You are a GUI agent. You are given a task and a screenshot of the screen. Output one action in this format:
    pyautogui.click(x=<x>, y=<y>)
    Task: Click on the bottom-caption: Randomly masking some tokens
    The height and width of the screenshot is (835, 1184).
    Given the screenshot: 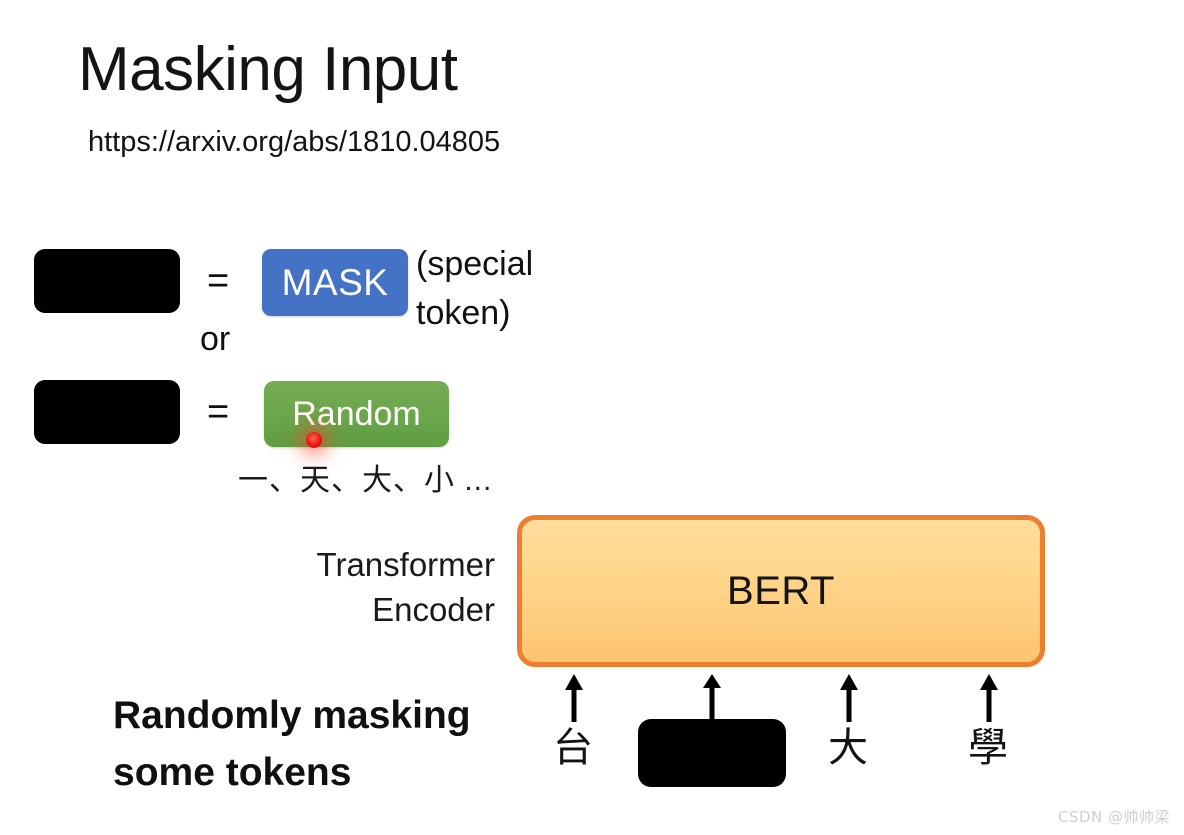 What is the action you would take?
    pyautogui.click(x=292, y=744)
    